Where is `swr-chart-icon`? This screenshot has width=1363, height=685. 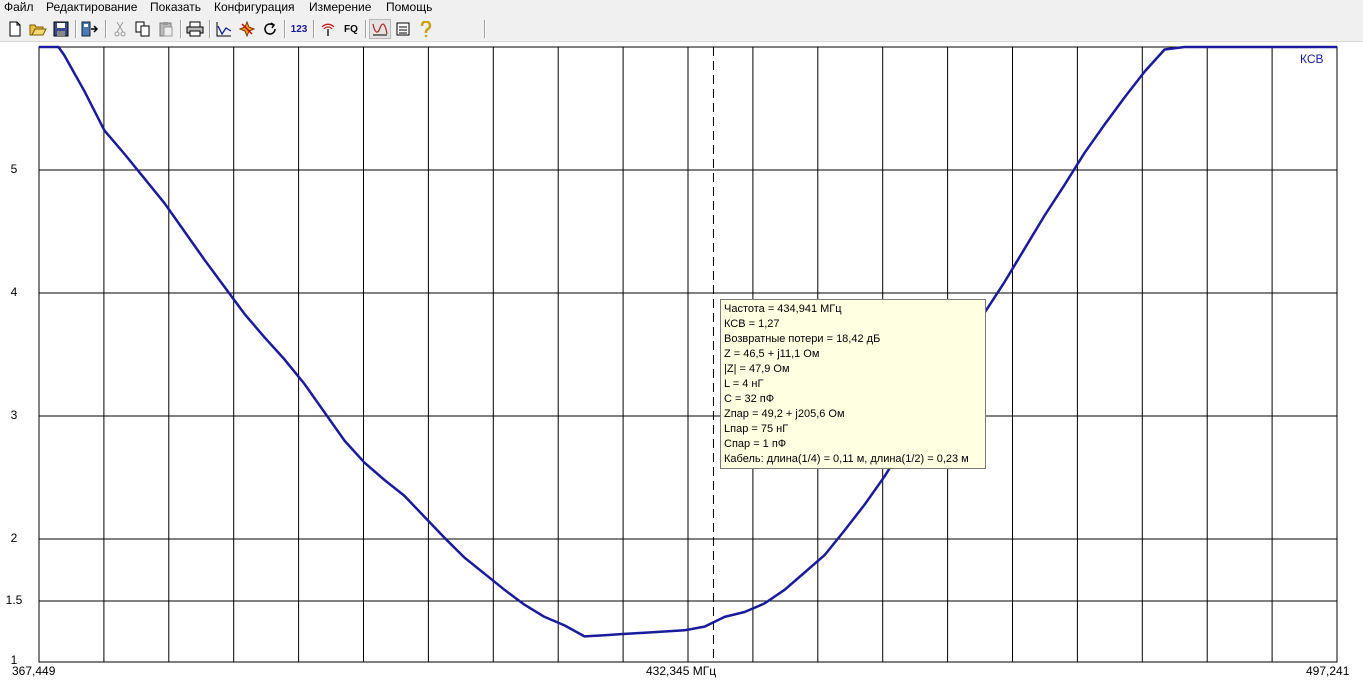 swr-chart-icon is located at coordinates (380, 29).